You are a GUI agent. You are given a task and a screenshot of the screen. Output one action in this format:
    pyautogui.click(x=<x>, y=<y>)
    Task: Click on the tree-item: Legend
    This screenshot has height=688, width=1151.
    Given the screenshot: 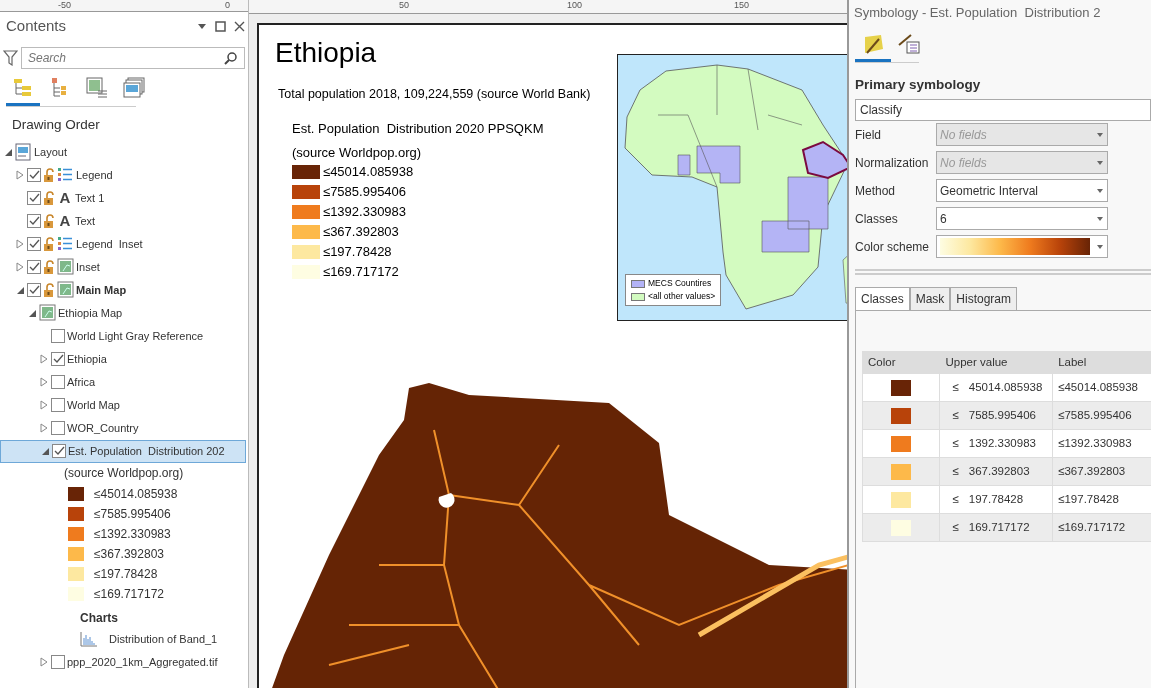 What is the action you would take?
    pyautogui.click(x=124, y=175)
    